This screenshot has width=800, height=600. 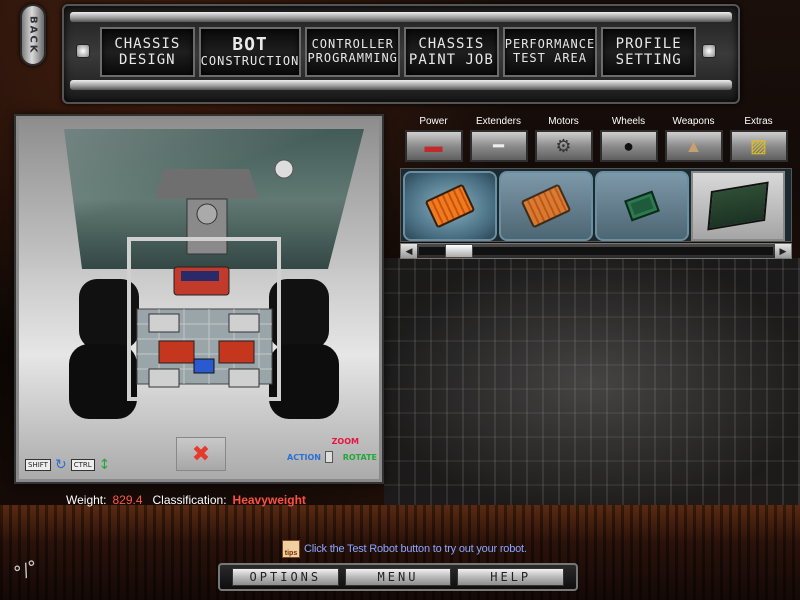 I want to click on scroll-track, so click(x=596, y=251).